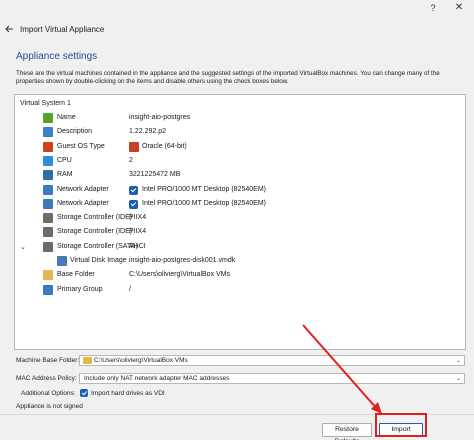  What do you see at coordinates (57, 56) in the screenshot?
I see `page-title: Appliance settings` at bounding box center [57, 56].